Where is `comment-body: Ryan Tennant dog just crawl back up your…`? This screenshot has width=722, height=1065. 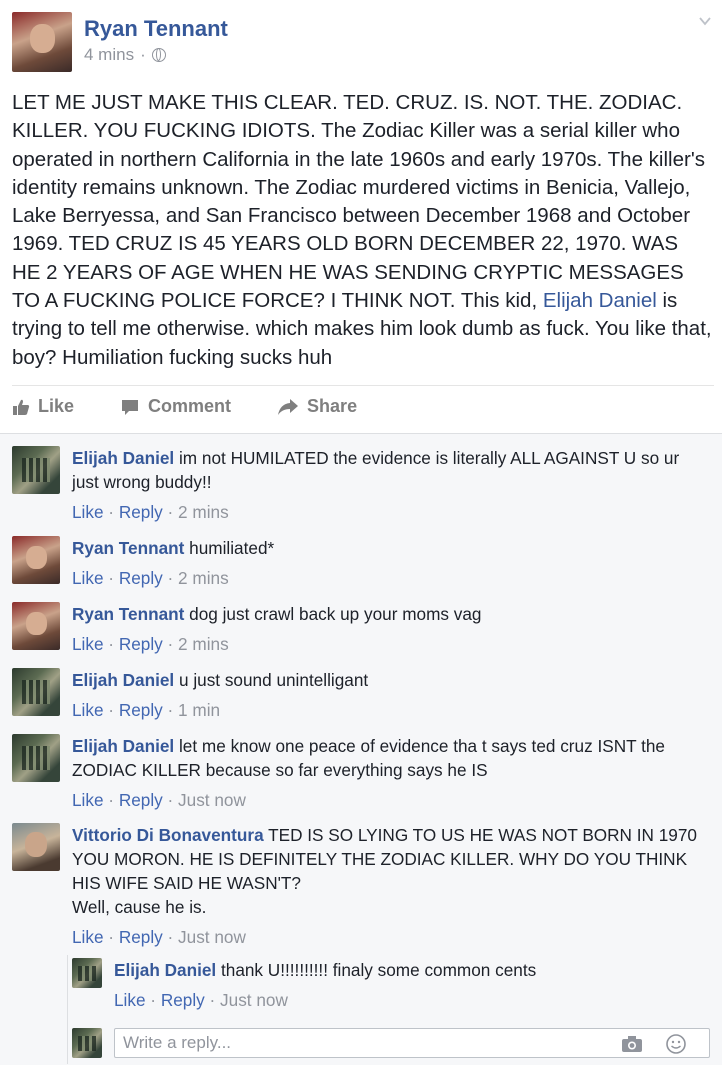 comment-body: Ryan Tennant dog just crawl back up your… is located at coordinates (387, 614).